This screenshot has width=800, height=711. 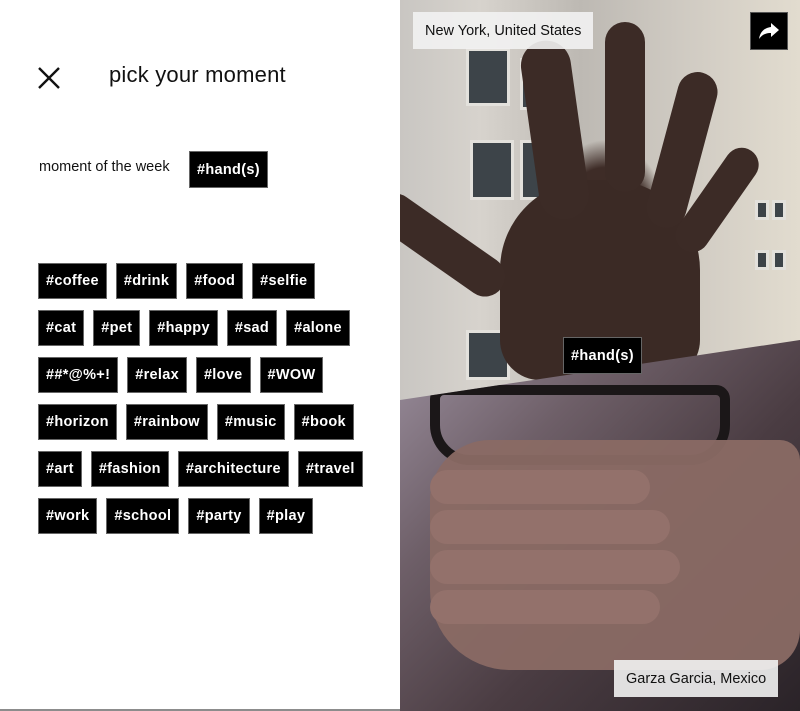 I want to click on tag-button: #selfie, so click(x=284, y=281).